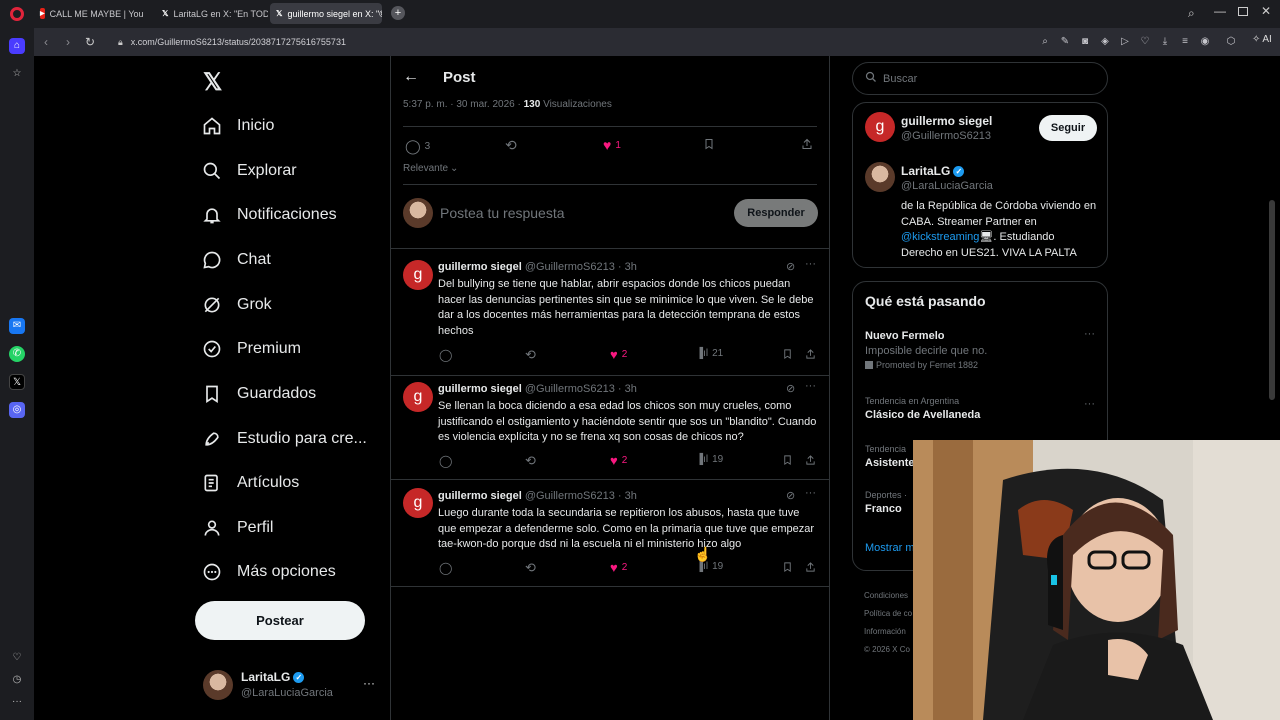  I want to click on extensions-icon: ⬡, so click(1231, 42).